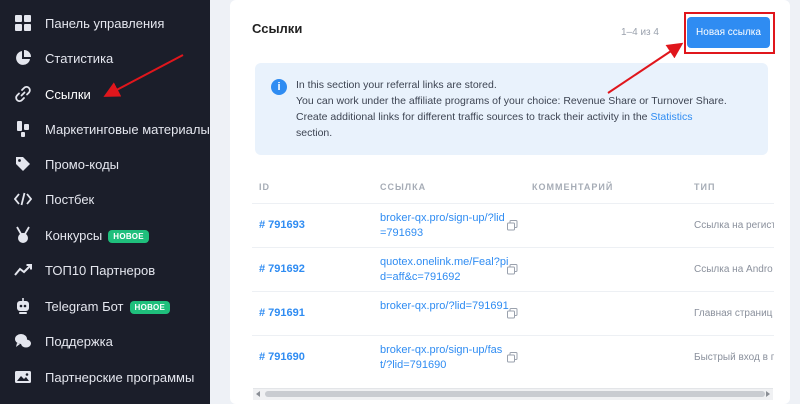 The image size is (800, 404). What do you see at coordinates (733, 313) in the screenshot?
I see `link-type: Главная страниц` at bounding box center [733, 313].